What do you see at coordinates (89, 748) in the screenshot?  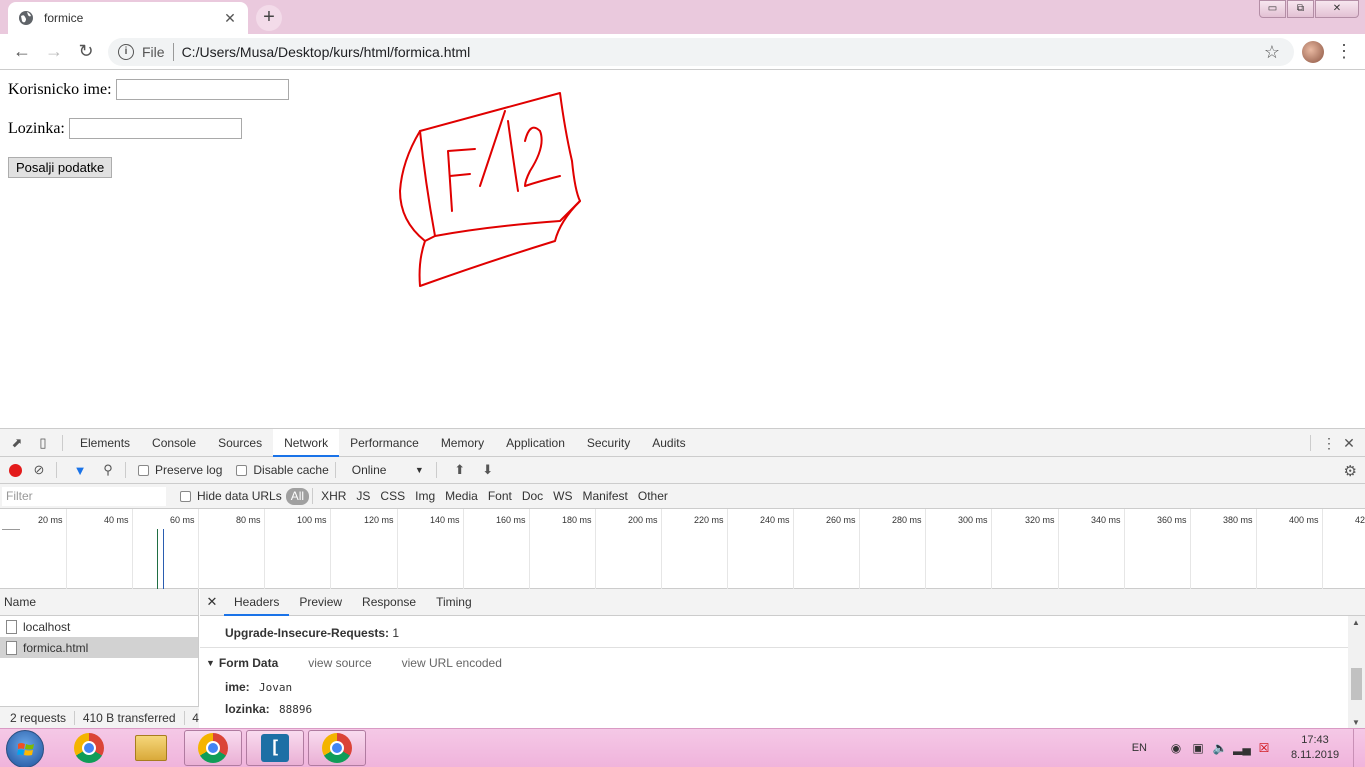 I see `taskbar-chrome-pinned` at bounding box center [89, 748].